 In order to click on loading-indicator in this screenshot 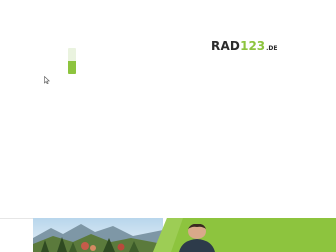, I will do `click(72, 61)`.